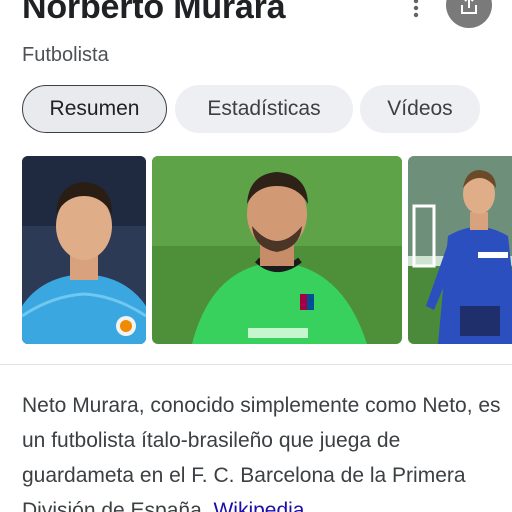 The image size is (512, 512). What do you see at coordinates (256, 364) in the screenshot?
I see `divider` at bounding box center [256, 364].